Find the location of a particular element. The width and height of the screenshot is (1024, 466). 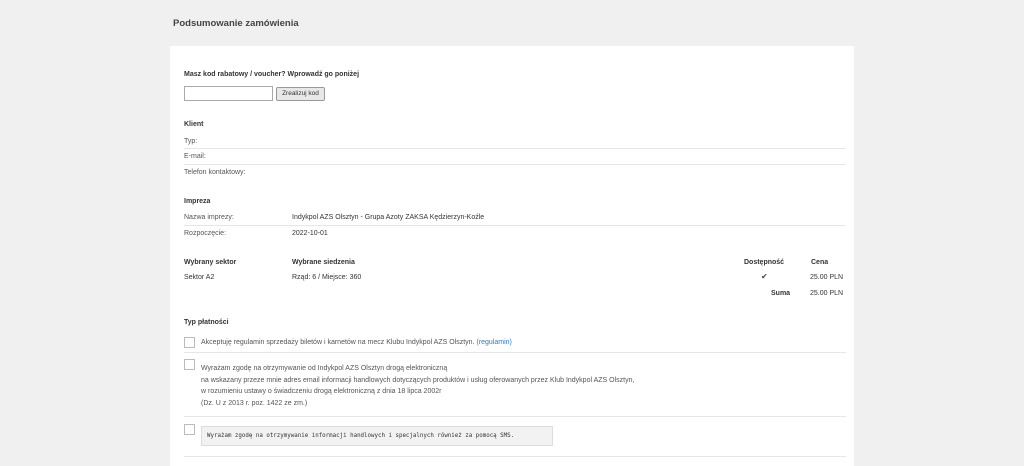

seat-row-seat: Rząd: 6 / Miejsce: 360 is located at coordinates (327, 277).